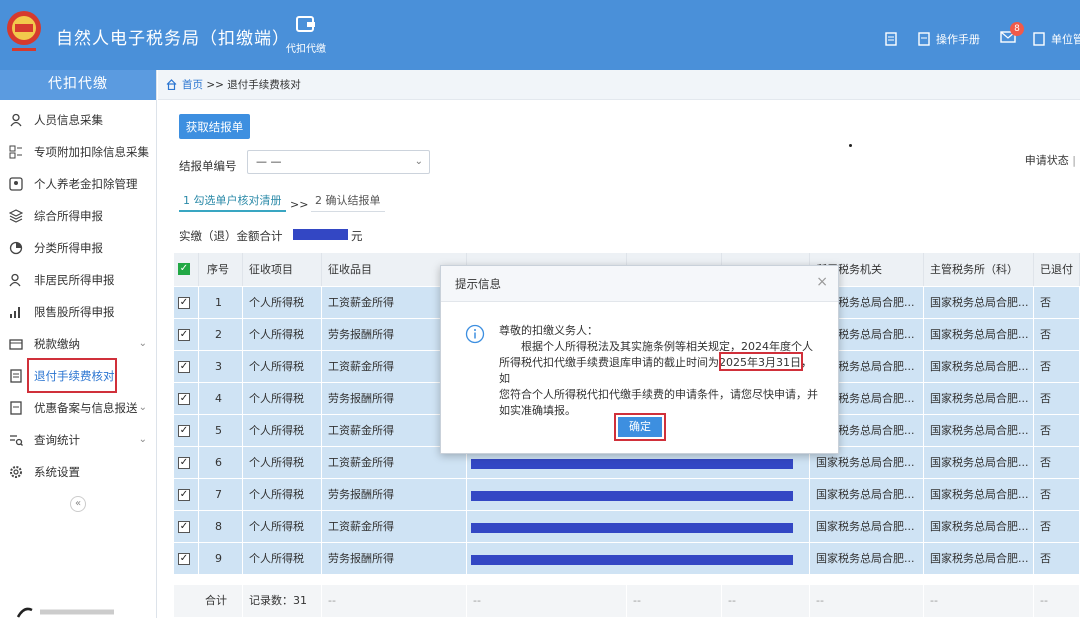 This screenshot has width=1080, height=618. I want to click on search-list-icon, so click(16, 440).